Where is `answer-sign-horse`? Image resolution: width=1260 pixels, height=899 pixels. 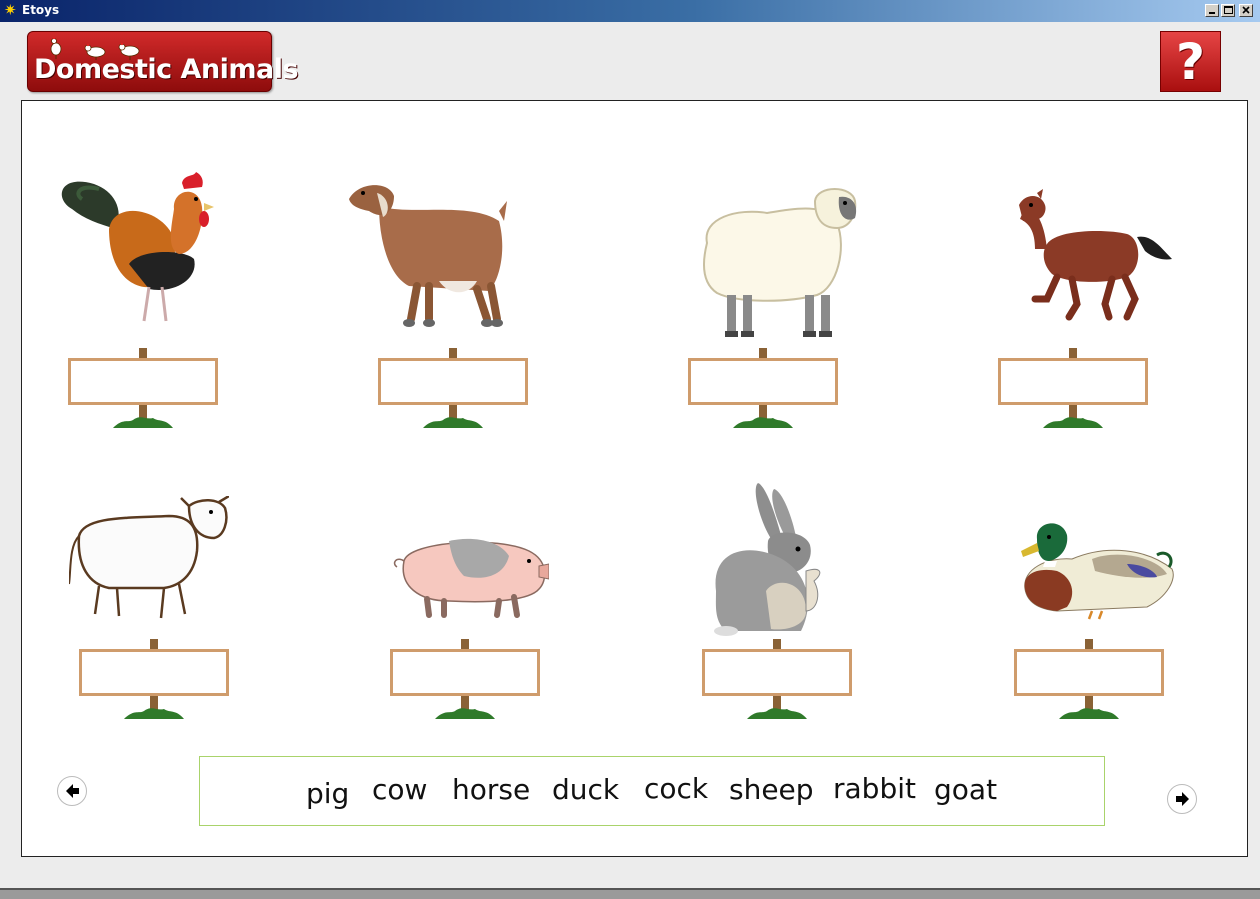 answer-sign-horse is located at coordinates (1073, 390).